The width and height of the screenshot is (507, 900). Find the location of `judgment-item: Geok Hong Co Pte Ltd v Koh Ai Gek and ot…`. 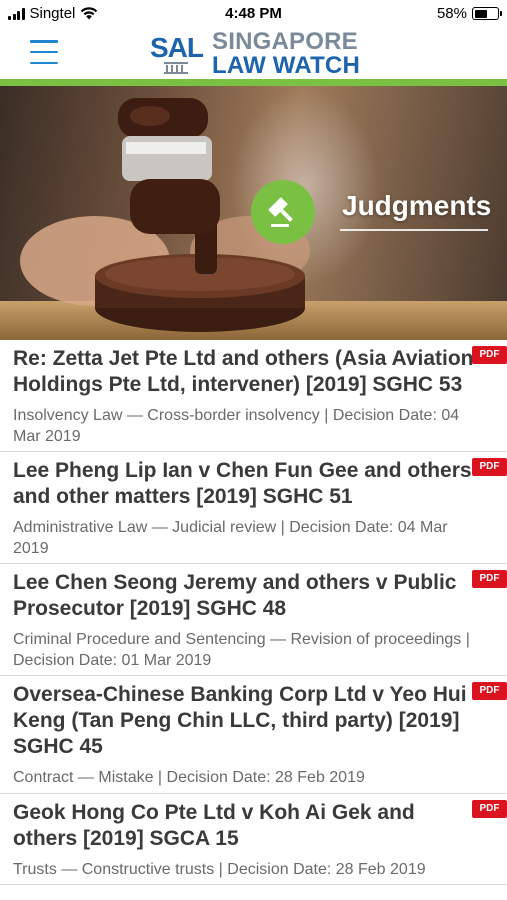

judgment-item: Geok Hong Co Pte Ltd v Koh Ai Gek and ot… is located at coordinates (253, 839).